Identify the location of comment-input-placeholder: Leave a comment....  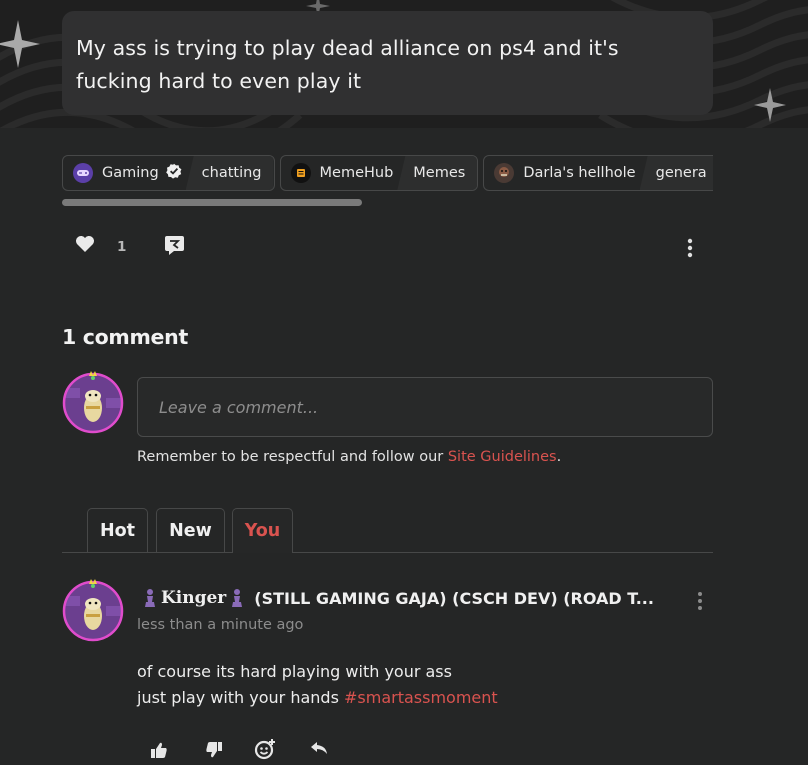
(239, 407).